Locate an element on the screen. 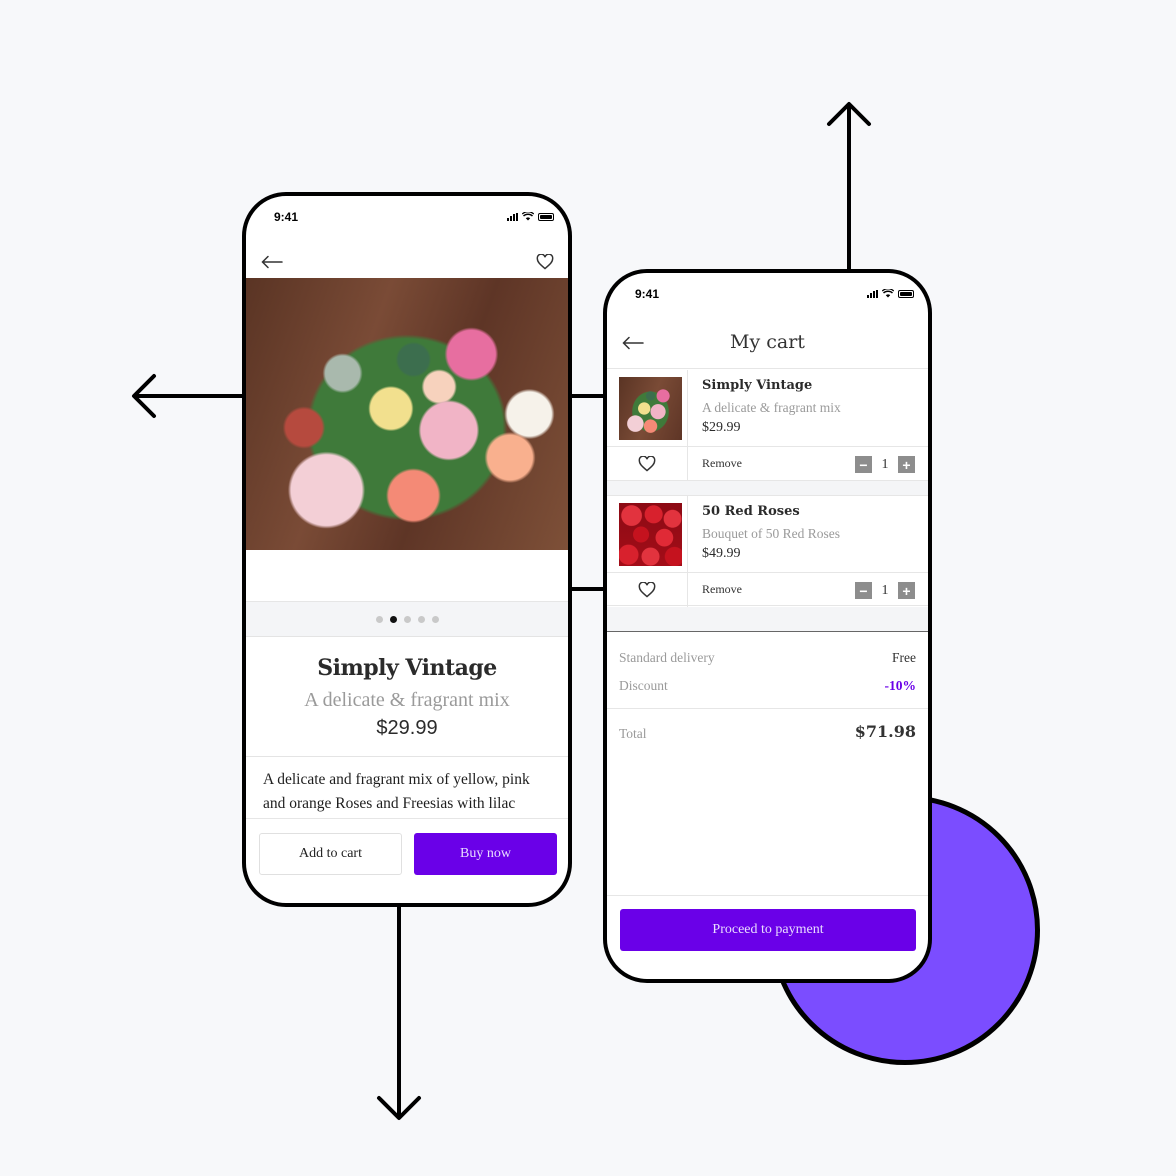  buy-now-button: Buy now is located at coordinates (485, 854).